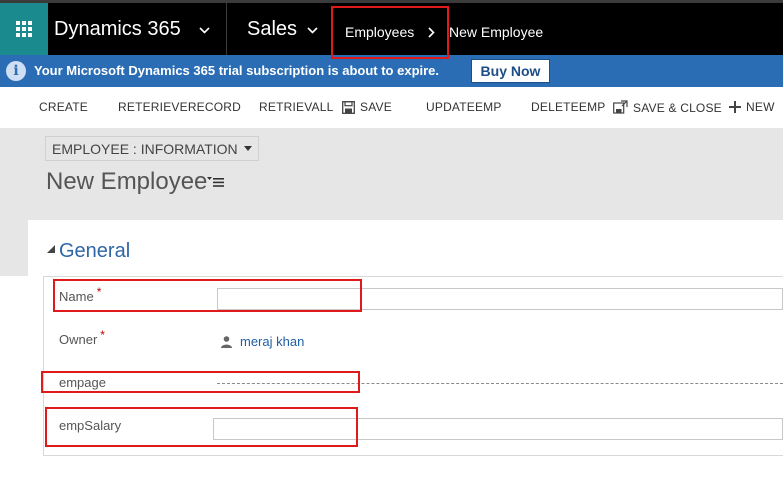  Describe the element at coordinates (94, 251) in the screenshot. I see `section-title-general: General` at that location.